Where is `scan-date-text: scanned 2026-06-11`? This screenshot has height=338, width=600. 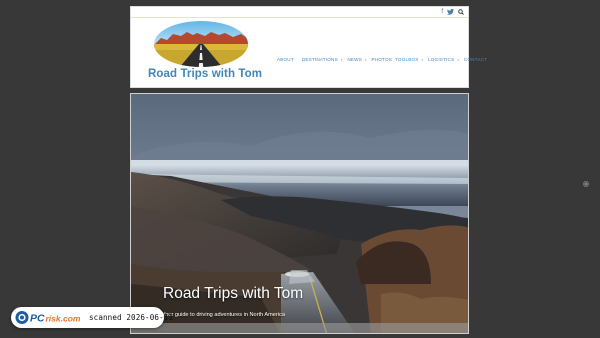 scan-date-text: scanned 2026-06-11 is located at coordinates (131, 317).